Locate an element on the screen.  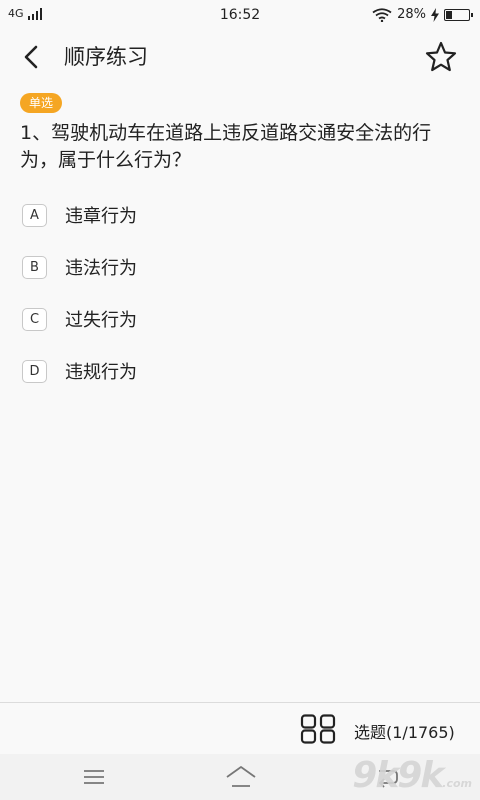
option-b: B 违法行为 is located at coordinates (242, 267).